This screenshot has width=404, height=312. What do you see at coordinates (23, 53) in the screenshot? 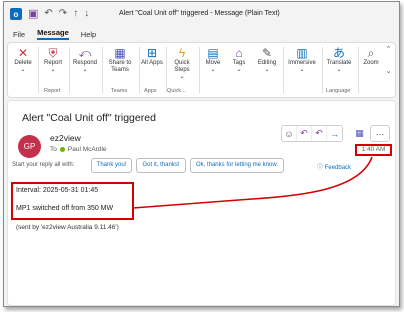
I see `delete-x-icon: ✕` at bounding box center [23, 53].